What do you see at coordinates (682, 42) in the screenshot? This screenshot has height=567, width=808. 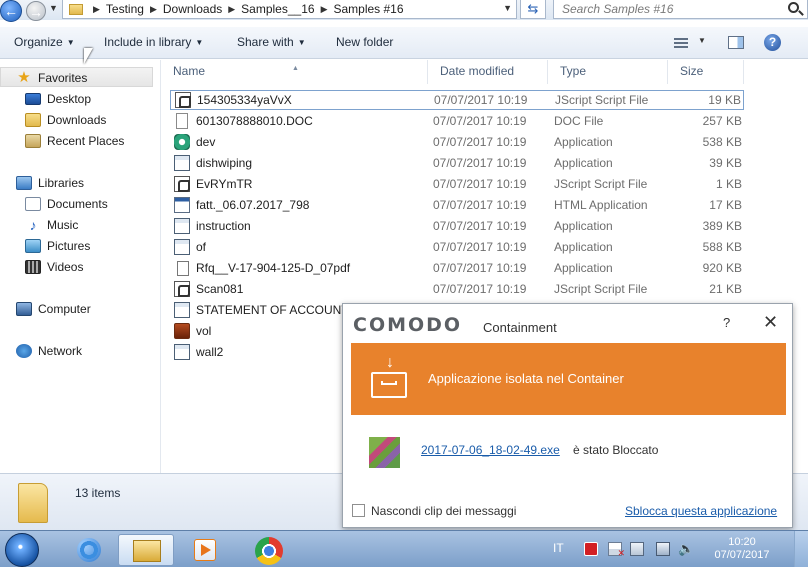 I see `change-view-icon` at bounding box center [682, 42].